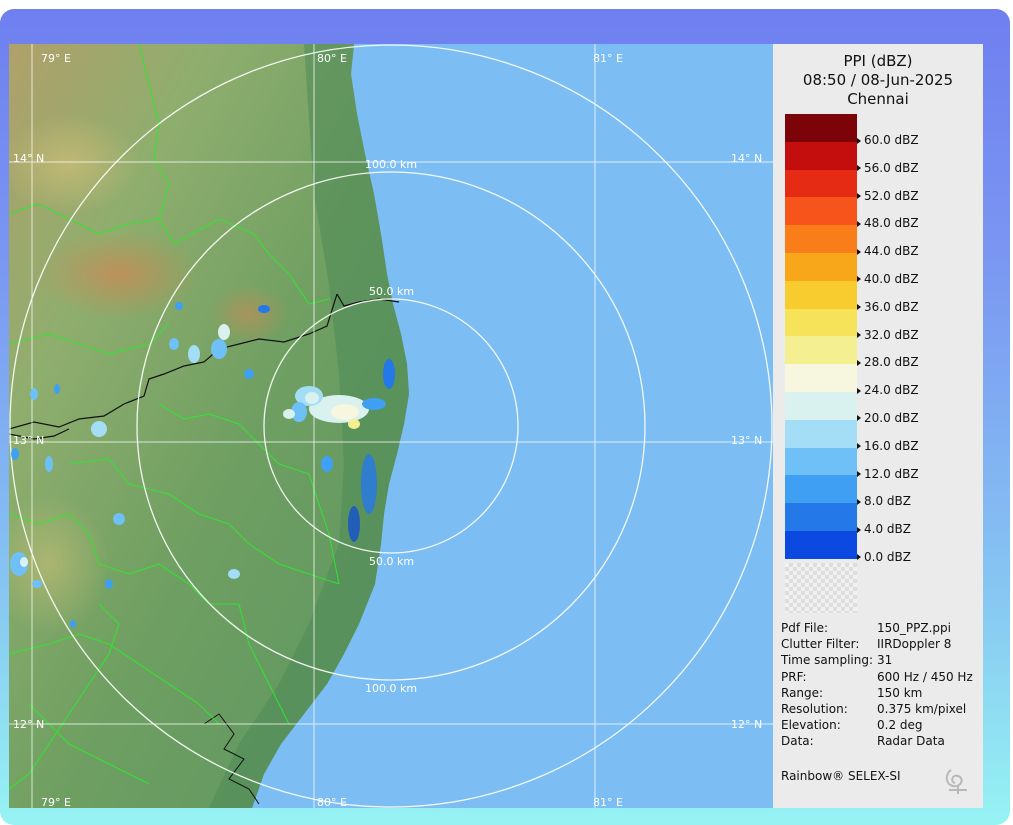  I want to click on legend-datetime: 08:50 / 08-Jun-2025, so click(878, 80).